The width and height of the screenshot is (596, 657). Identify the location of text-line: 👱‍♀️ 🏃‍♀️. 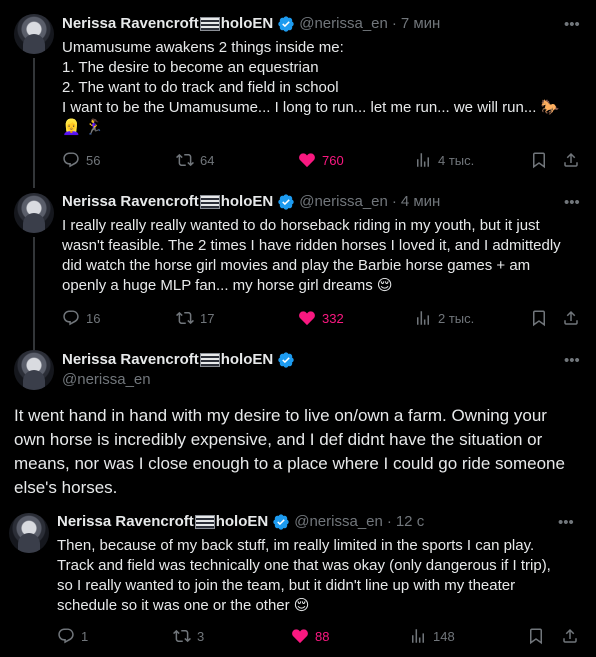
(83, 127).